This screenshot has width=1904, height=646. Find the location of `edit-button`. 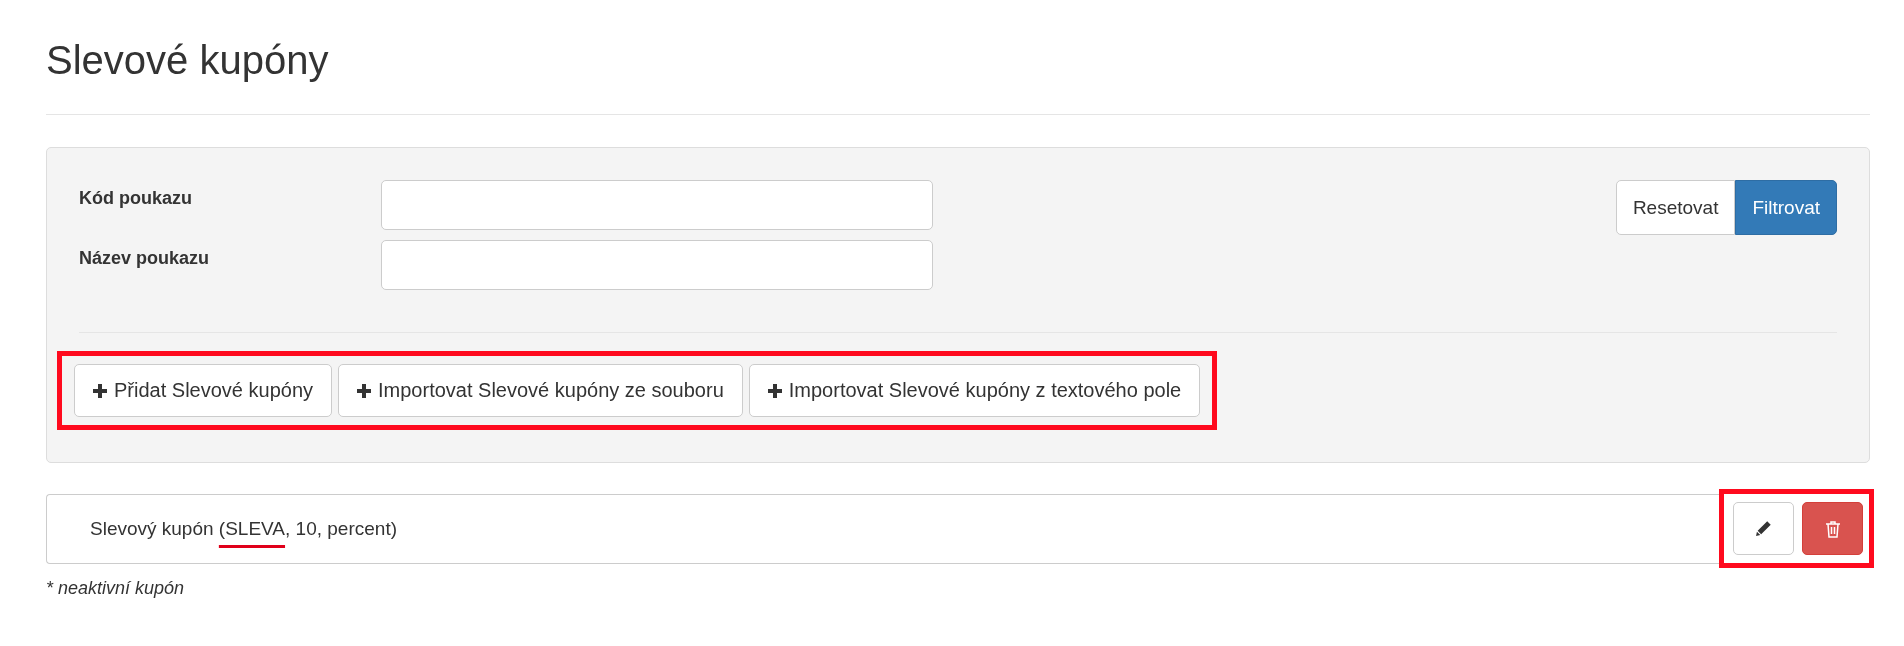

edit-button is located at coordinates (1763, 528).